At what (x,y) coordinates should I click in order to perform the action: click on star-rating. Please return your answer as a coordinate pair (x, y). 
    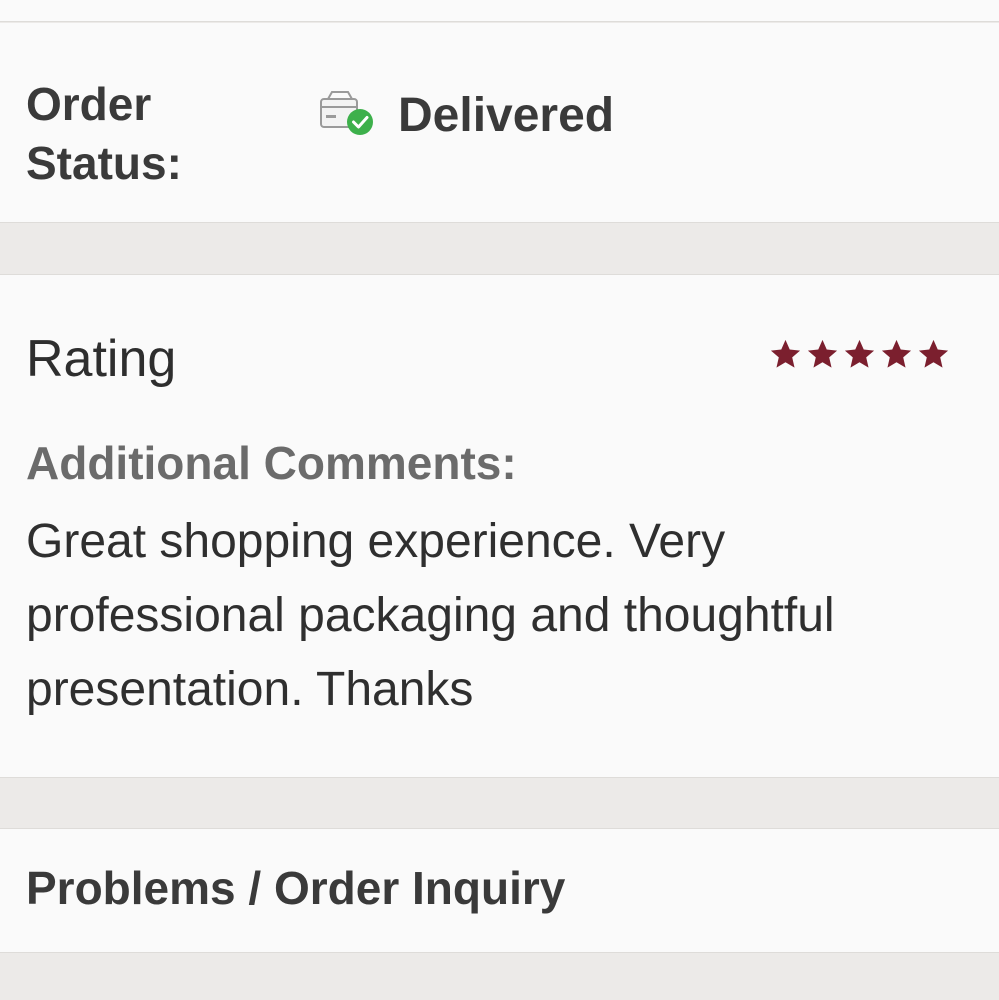
    Looking at the image, I should click on (859, 354).